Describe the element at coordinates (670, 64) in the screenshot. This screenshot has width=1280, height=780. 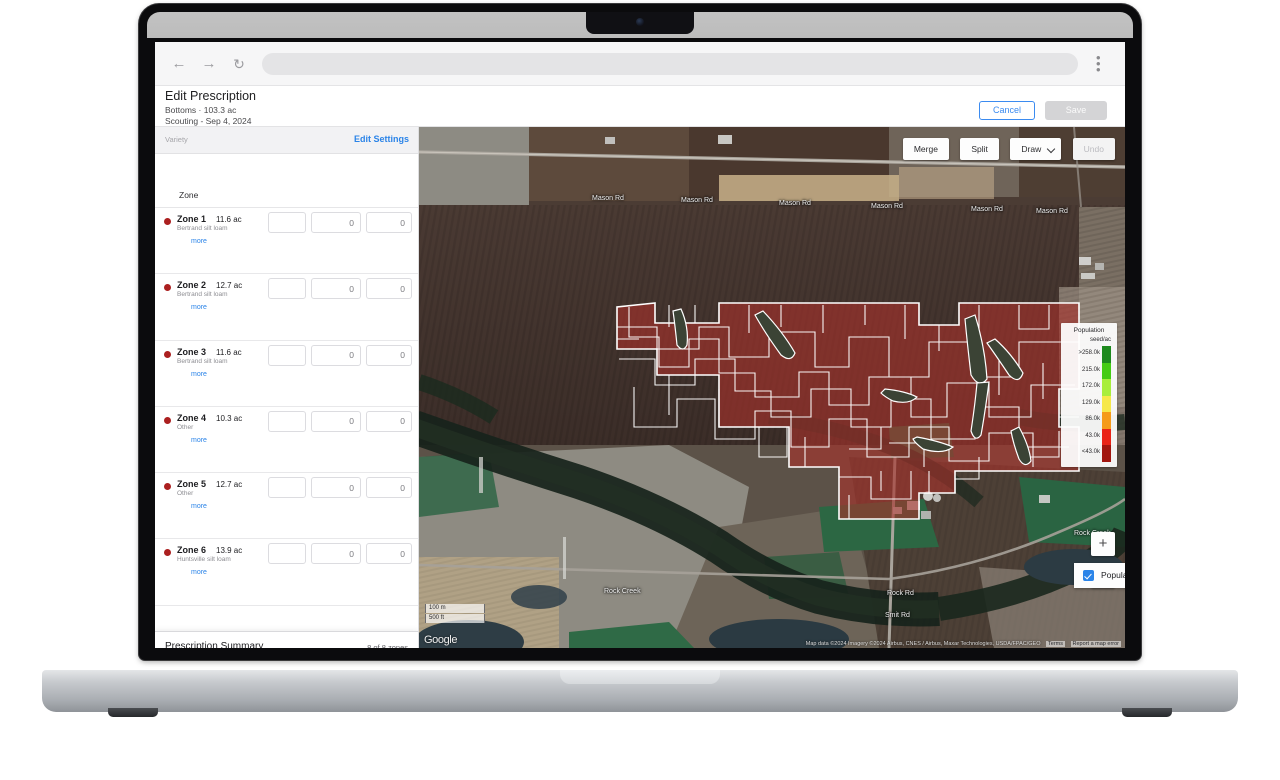
I see `url-input` at that location.